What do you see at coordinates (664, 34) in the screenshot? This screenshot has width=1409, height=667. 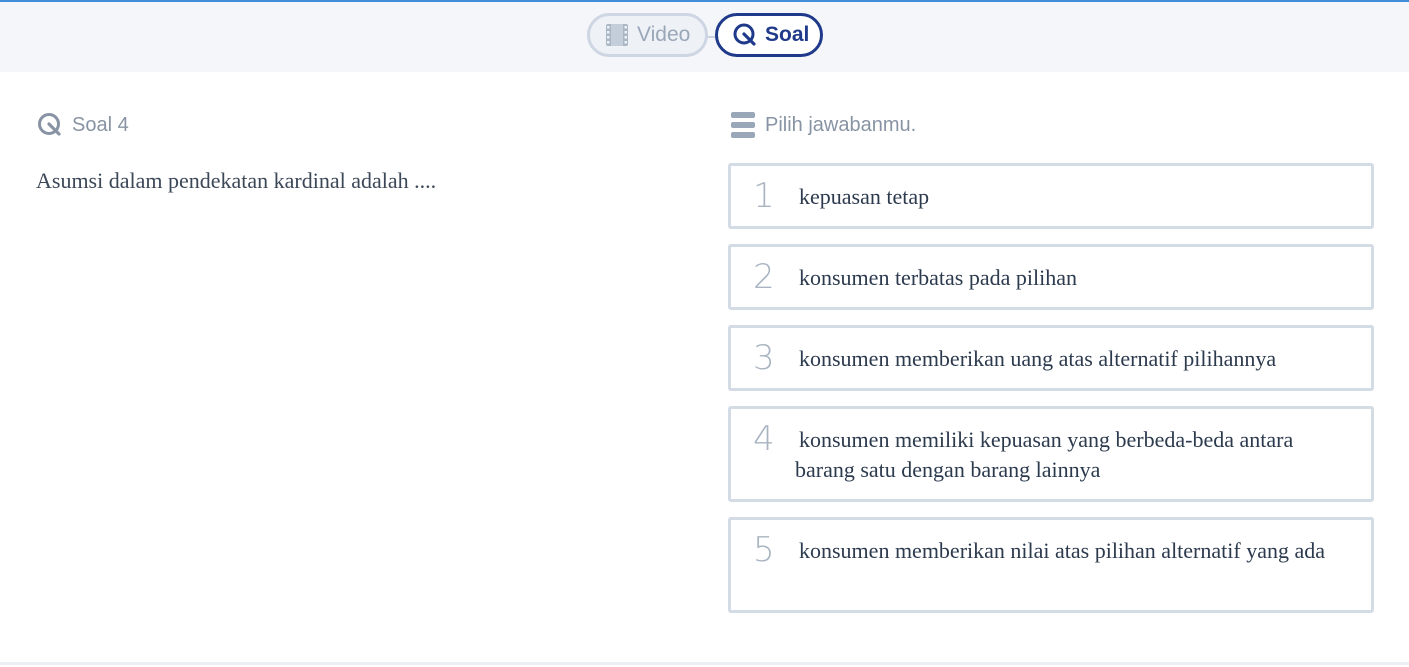 I see `tab-video-label: Video` at bounding box center [664, 34].